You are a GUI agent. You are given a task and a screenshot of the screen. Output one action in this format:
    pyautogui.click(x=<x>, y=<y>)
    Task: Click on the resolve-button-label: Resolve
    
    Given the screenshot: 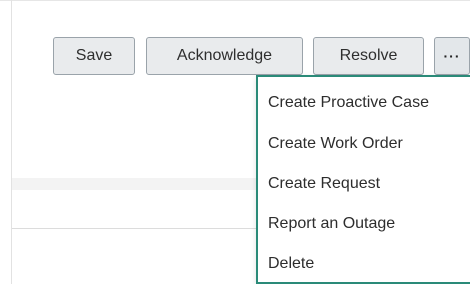 What is the action you would take?
    pyautogui.click(x=368, y=55)
    